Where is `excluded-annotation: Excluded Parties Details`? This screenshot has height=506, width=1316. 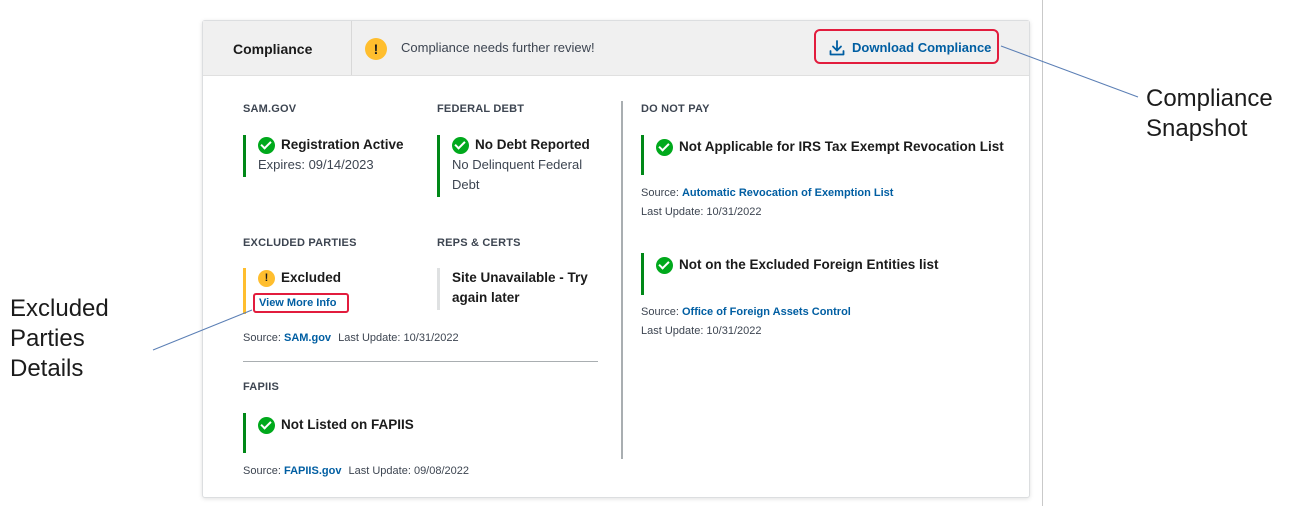 excluded-annotation: Excluded Parties Details is located at coordinates (59, 339).